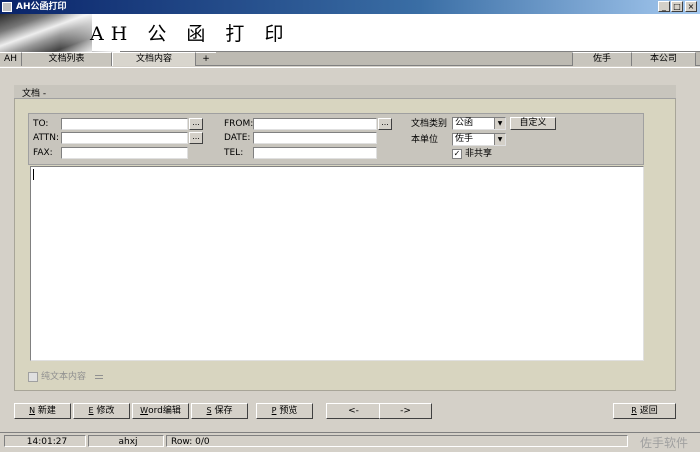 The height and width of the screenshot is (452, 700). What do you see at coordinates (353, 411) in the screenshot?
I see `prev-button: <-` at bounding box center [353, 411].